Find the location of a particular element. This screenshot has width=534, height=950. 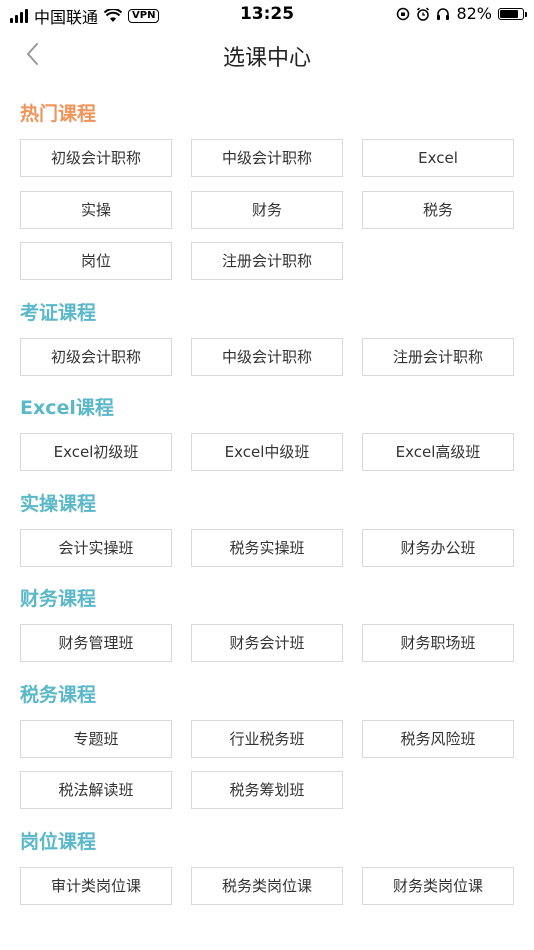

nav-bar: 选课中心 is located at coordinates (267, 54).